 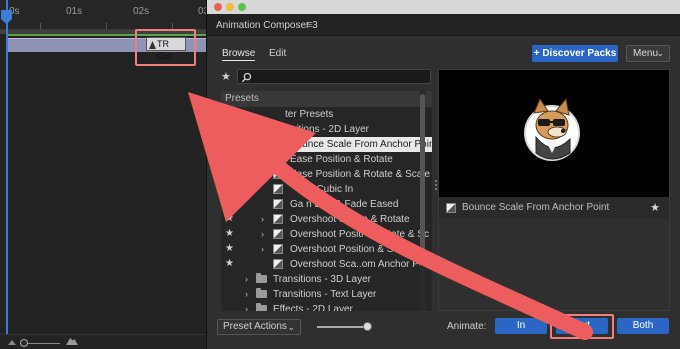 I want to click on size-slider-knob, so click(x=367, y=326).